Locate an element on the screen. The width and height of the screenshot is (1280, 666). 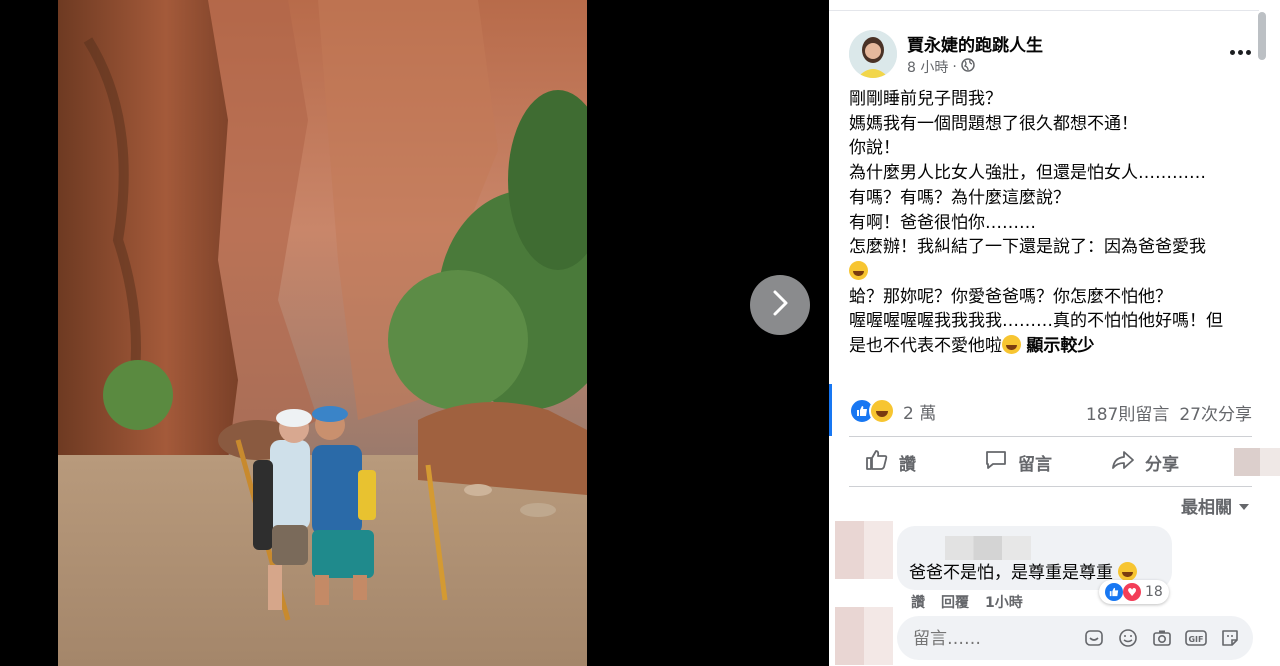
share-count: 27次分享 is located at coordinates (1215, 412).